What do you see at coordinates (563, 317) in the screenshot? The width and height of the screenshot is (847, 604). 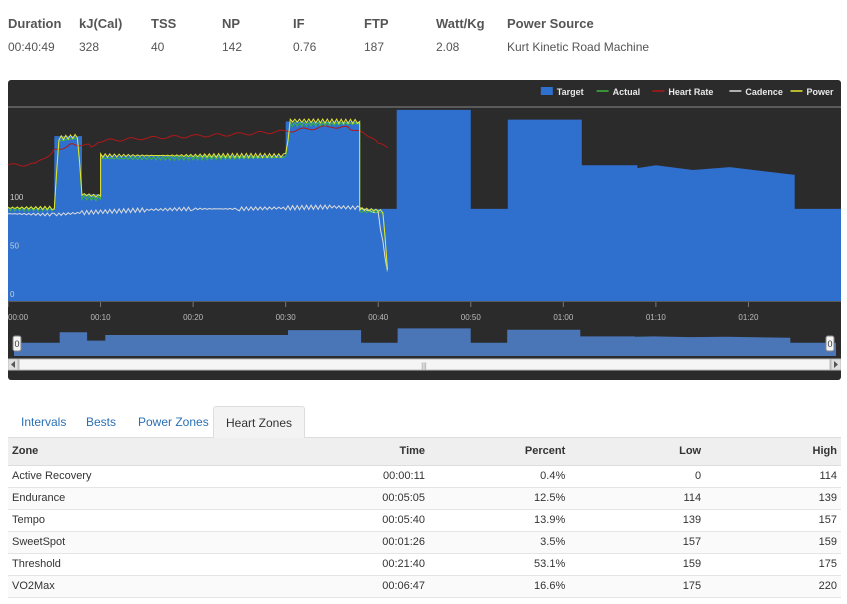 I see `x-tick-label: 01:00` at bounding box center [563, 317].